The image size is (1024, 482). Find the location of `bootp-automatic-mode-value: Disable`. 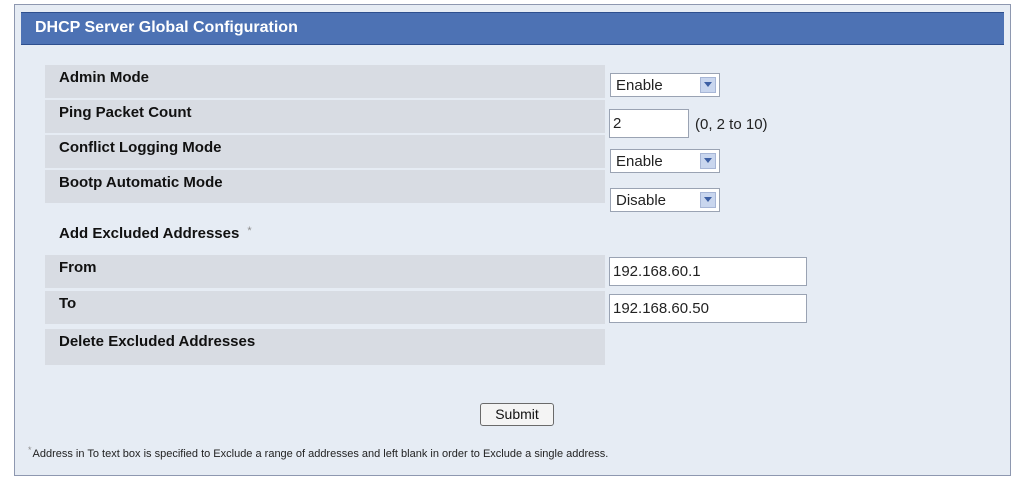

bootp-automatic-mode-value: Disable is located at coordinates (641, 200).